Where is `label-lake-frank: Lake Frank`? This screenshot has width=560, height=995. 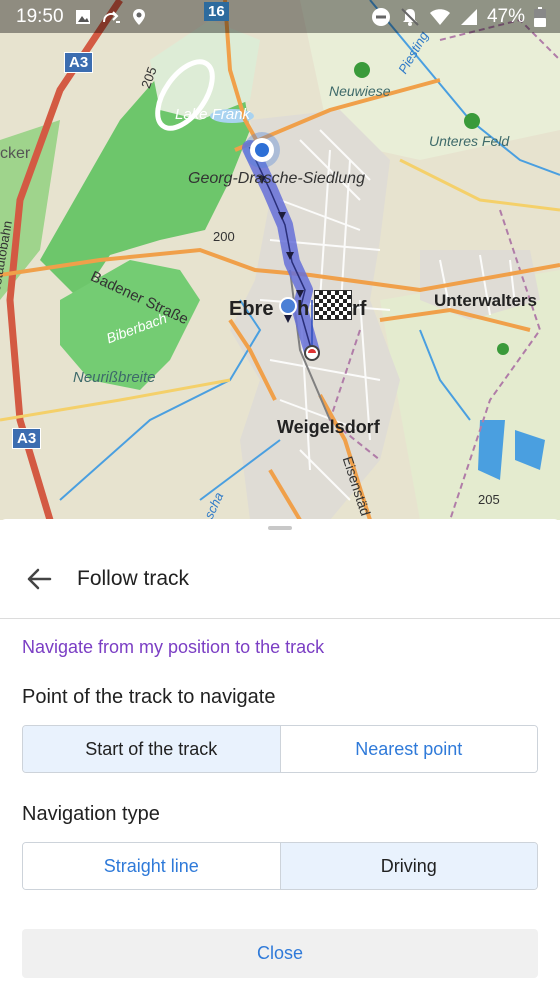
label-lake-frank: Lake Frank is located at coordinates (213, 114).